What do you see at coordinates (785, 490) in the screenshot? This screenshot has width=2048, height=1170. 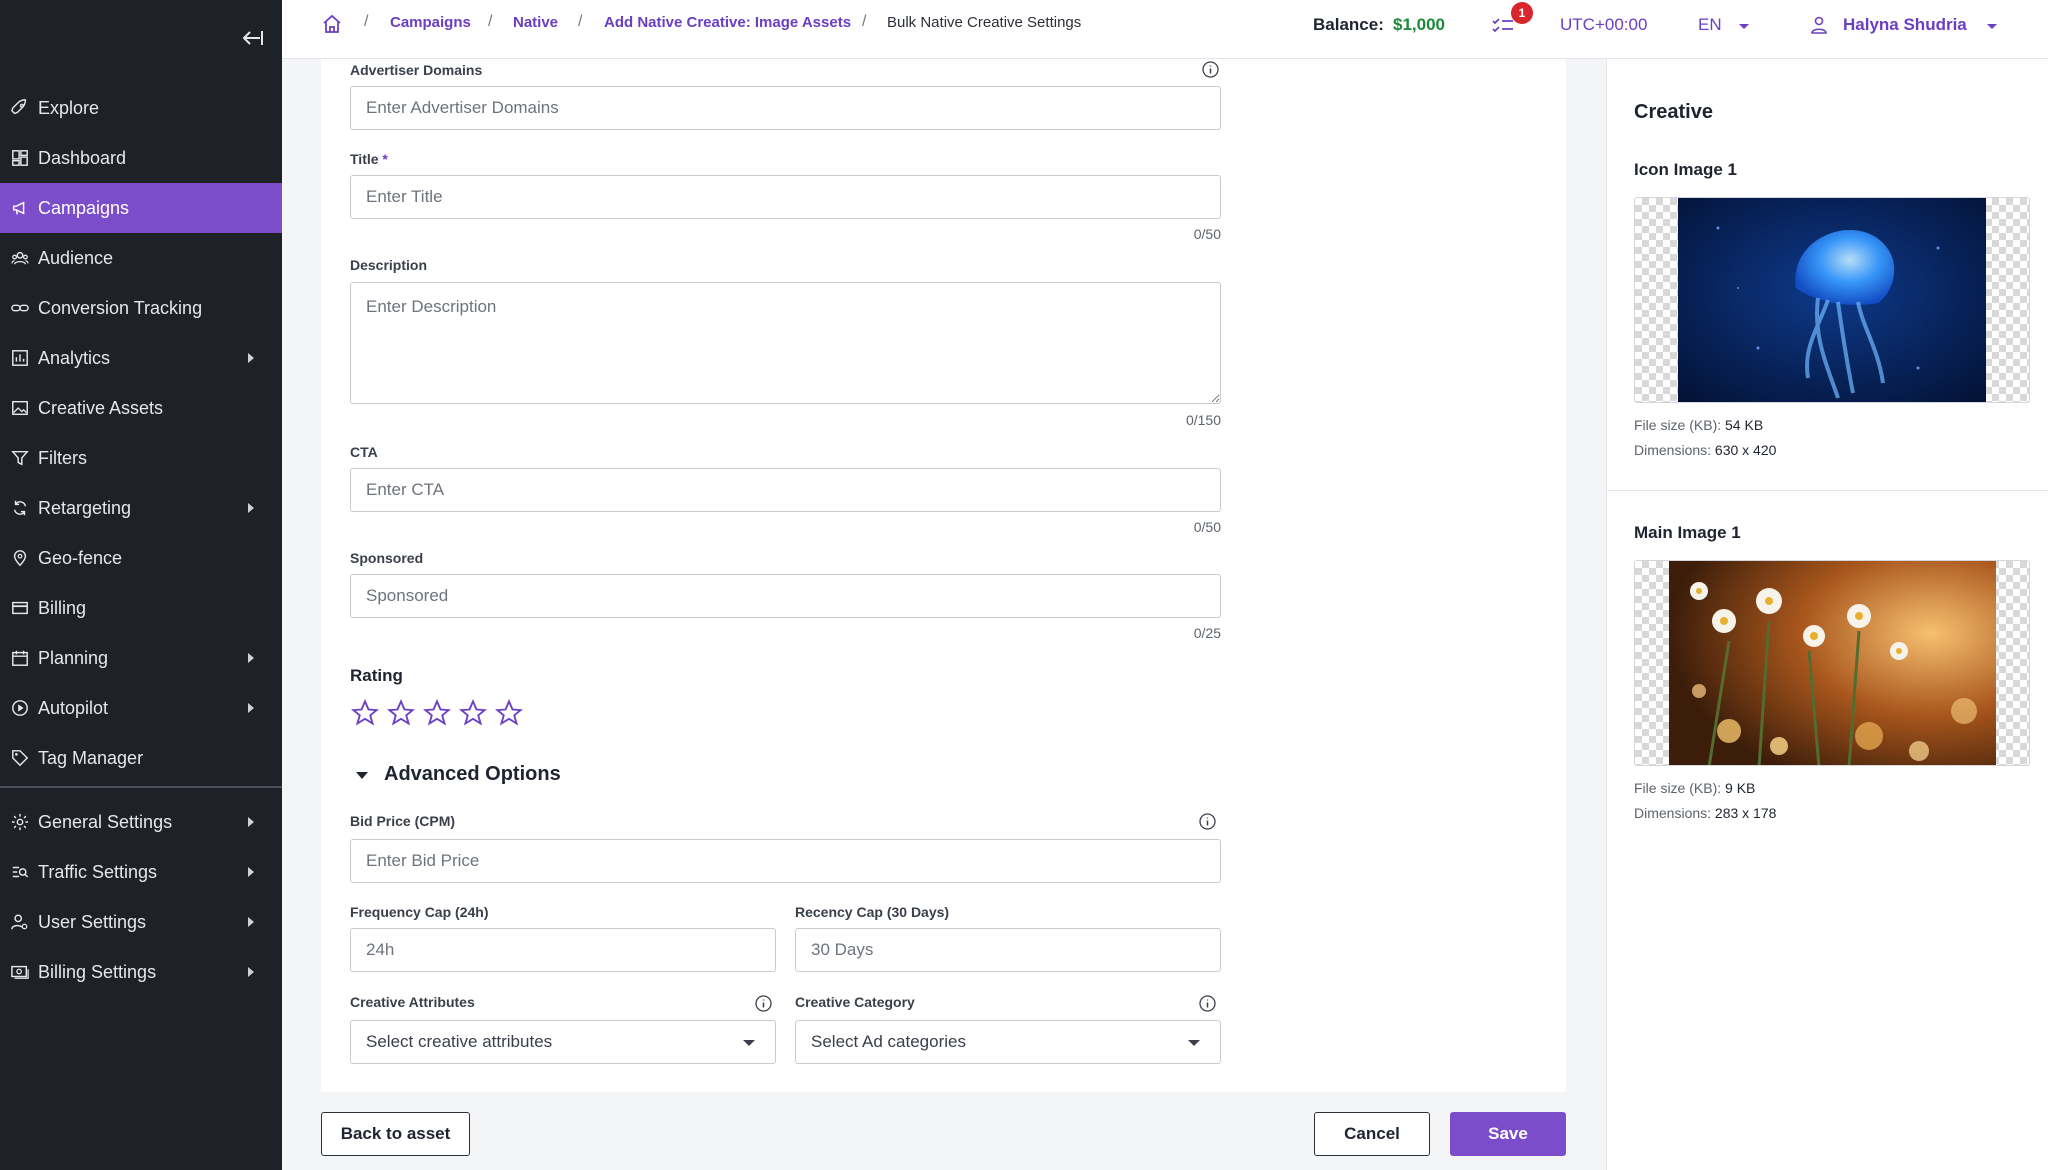 I see `cta-input` at bounding box center [785, 490].